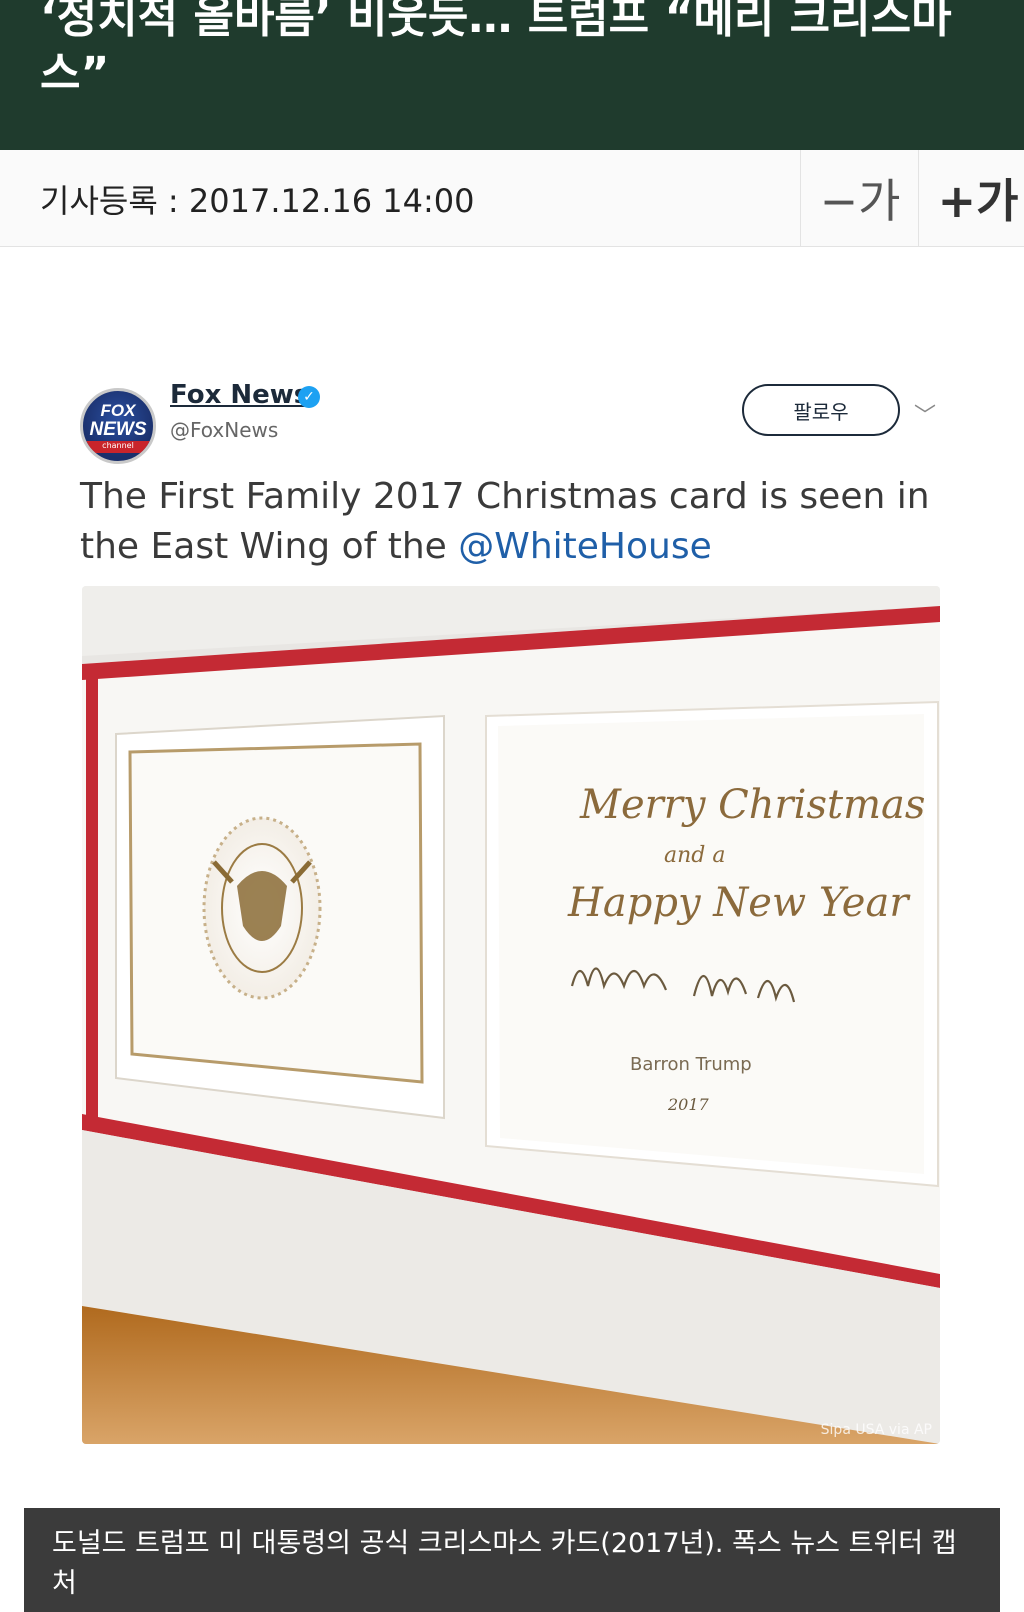  I want to click on photo-credit: Sipa USA via AP, so click(876, 1430).